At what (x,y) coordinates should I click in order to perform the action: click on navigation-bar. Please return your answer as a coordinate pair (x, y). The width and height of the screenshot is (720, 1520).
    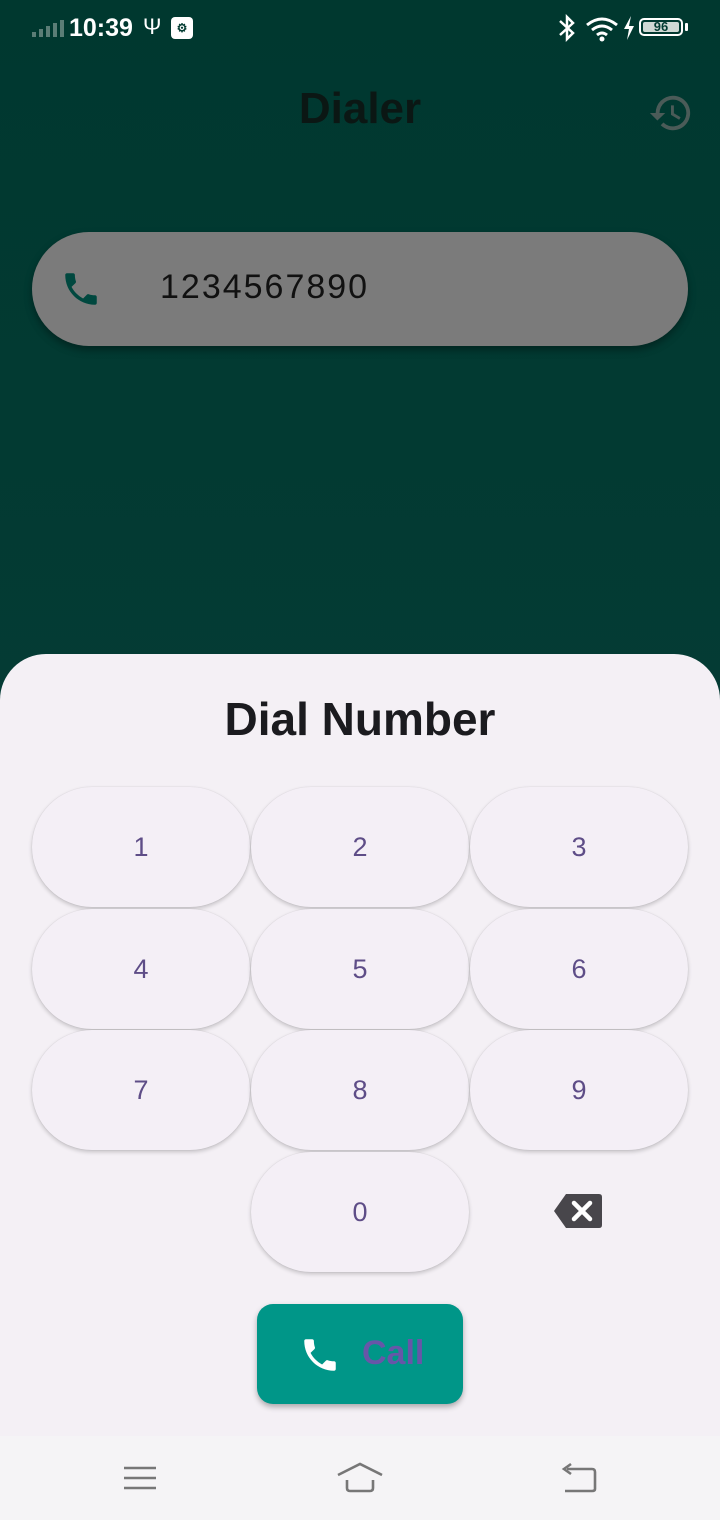
    Looking at the image, I should click on (360, 1478).